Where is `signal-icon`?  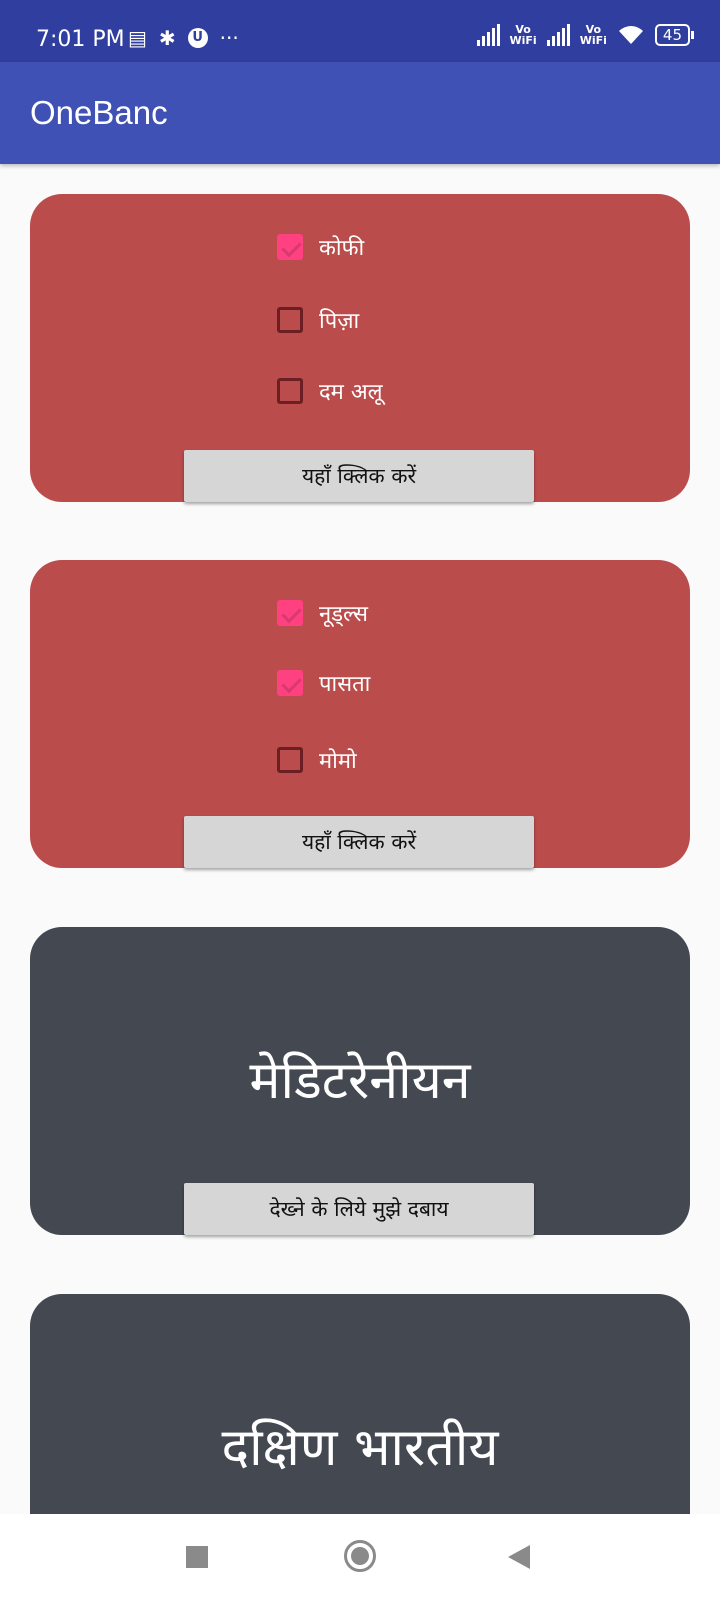 signal-icon is located at coordinates (488, 35).